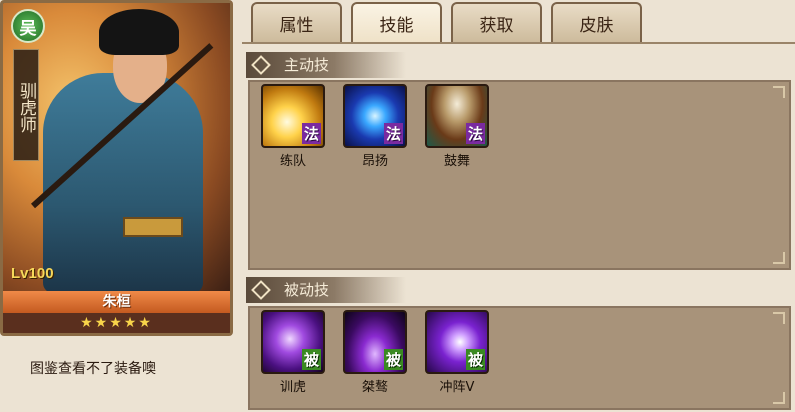 The height and width of the screenshot is (412, 795). I want to click on star-rating: ★★★★★, so click(116, 323).